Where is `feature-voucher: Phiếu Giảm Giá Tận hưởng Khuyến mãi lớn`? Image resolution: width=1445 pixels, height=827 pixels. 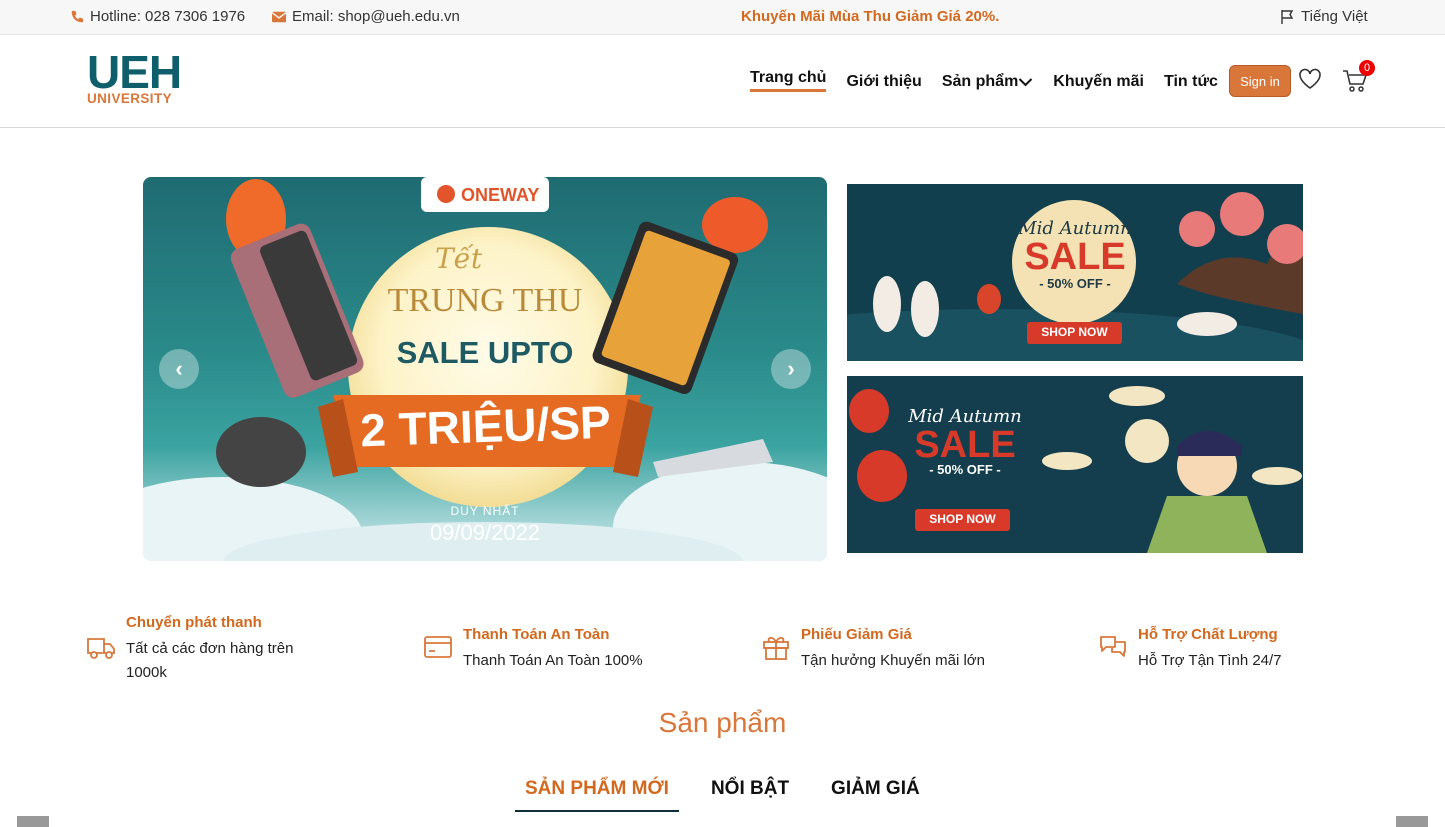 feature-voucher: Phiếu Giảm Giá Tận hưởng Khuyến mãi lớn is located at coordinates (873, 649).